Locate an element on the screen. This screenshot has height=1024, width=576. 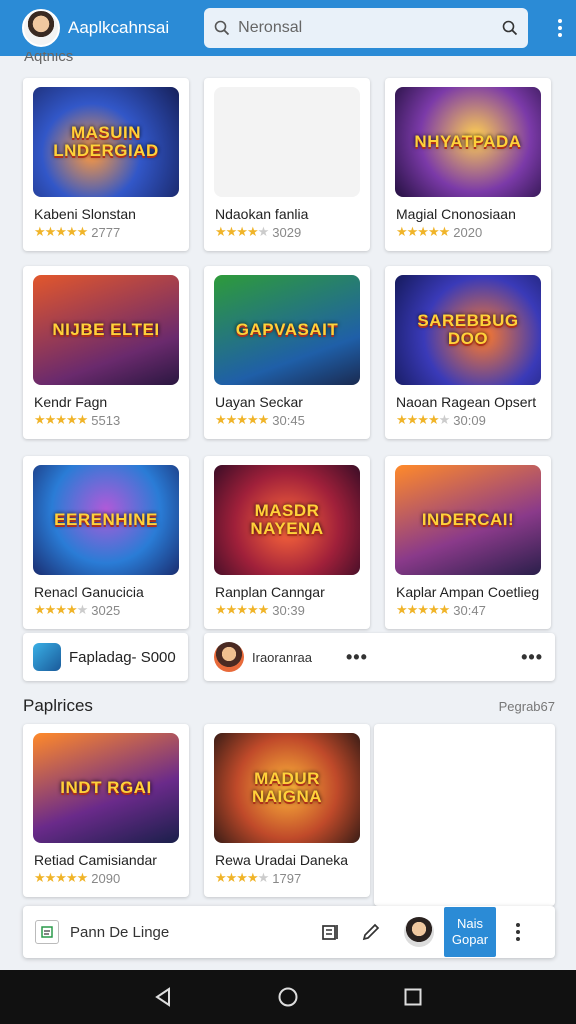
thumbnail-title: SAREBBUG DOO is located at coordinates (468, 329).